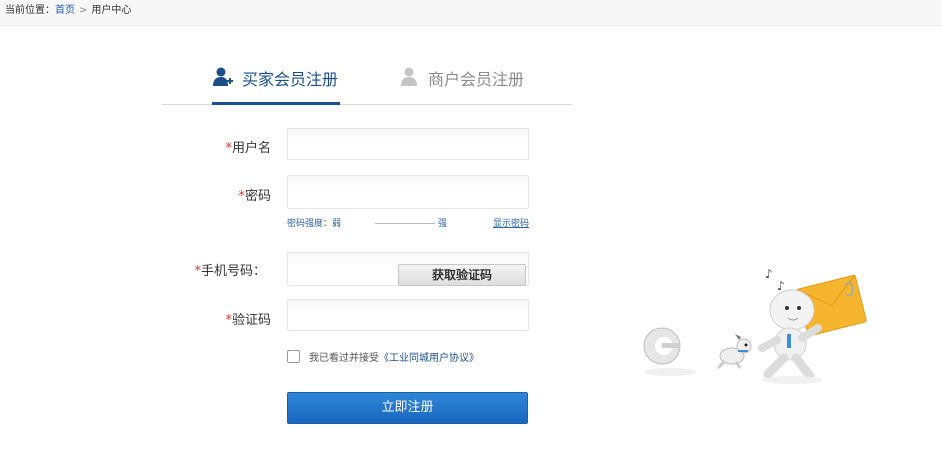  Describe the element at coordinates (429, 356) in the screenshot. I see `agreement-link: 《工业同城用户协议》` at that location.